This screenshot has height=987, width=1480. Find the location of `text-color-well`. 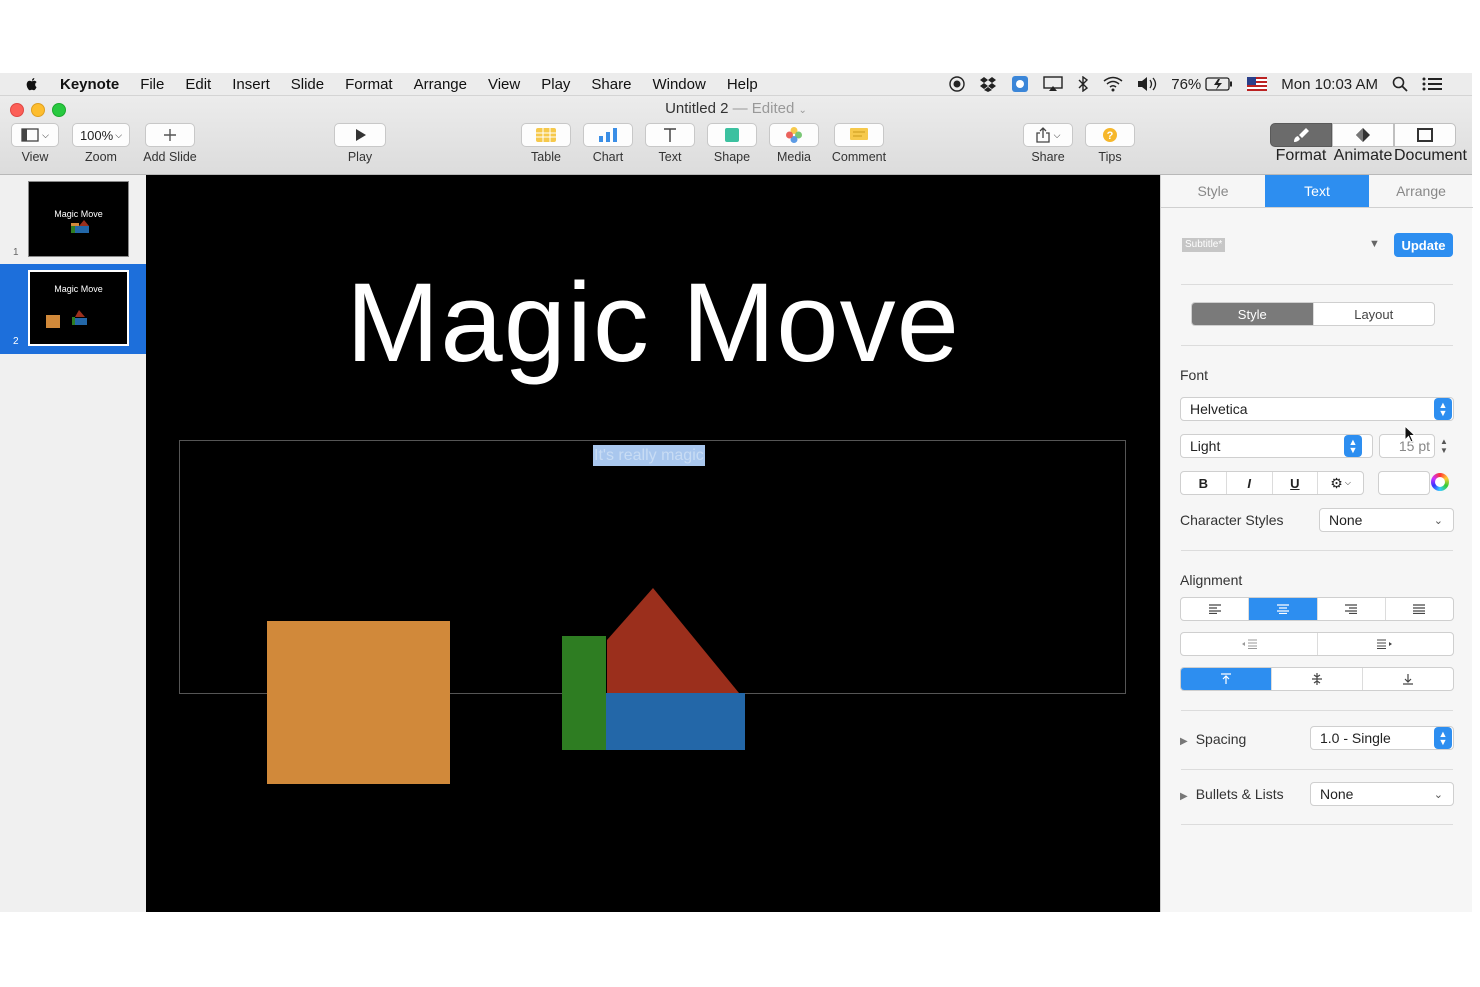

text-color-well is located at coordinates (1404, 483).